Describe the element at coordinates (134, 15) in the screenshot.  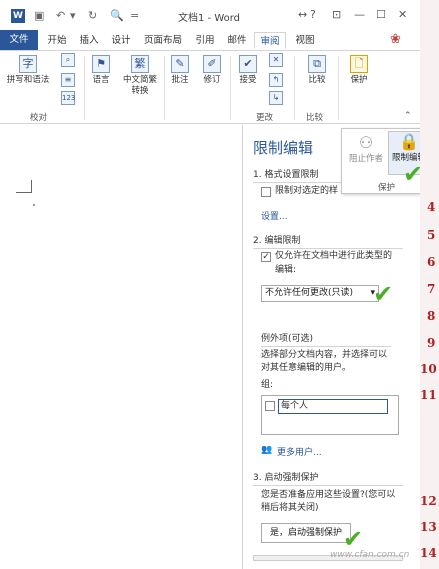
I see `customize-qat-icon: =` at that location.